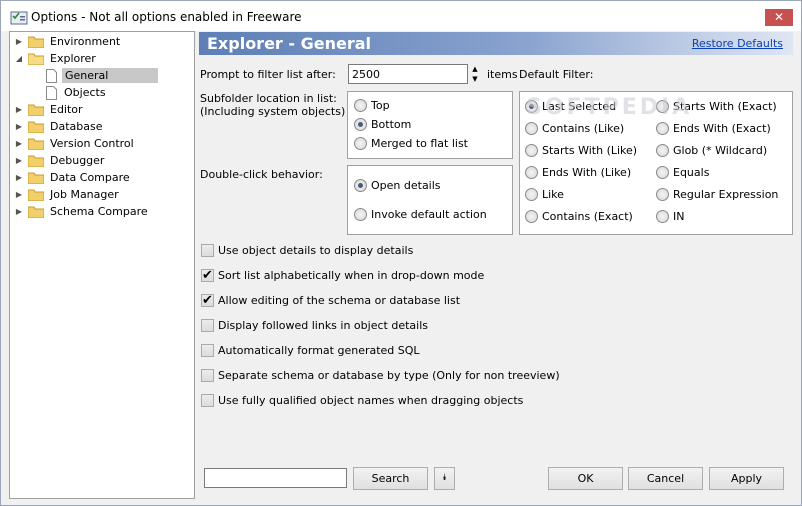  I want to click on radio-label: Last Selected, so click(579, 106).